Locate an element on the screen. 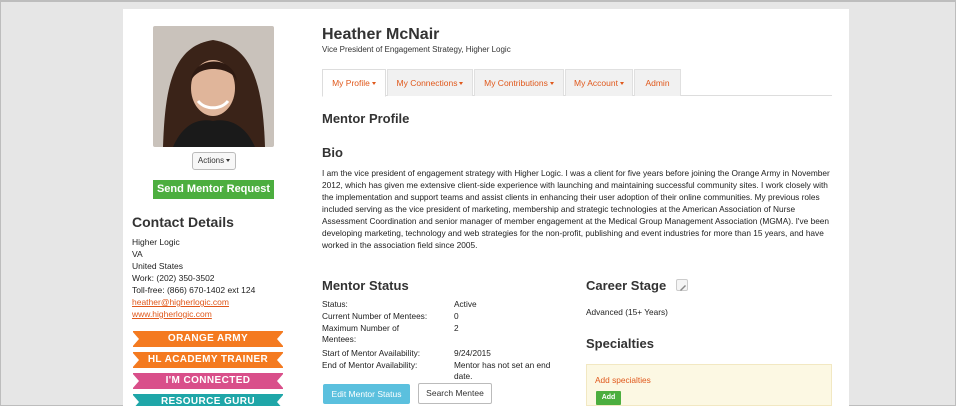  contact-details-heading: Contact Details is located at coordinates (183, 222).